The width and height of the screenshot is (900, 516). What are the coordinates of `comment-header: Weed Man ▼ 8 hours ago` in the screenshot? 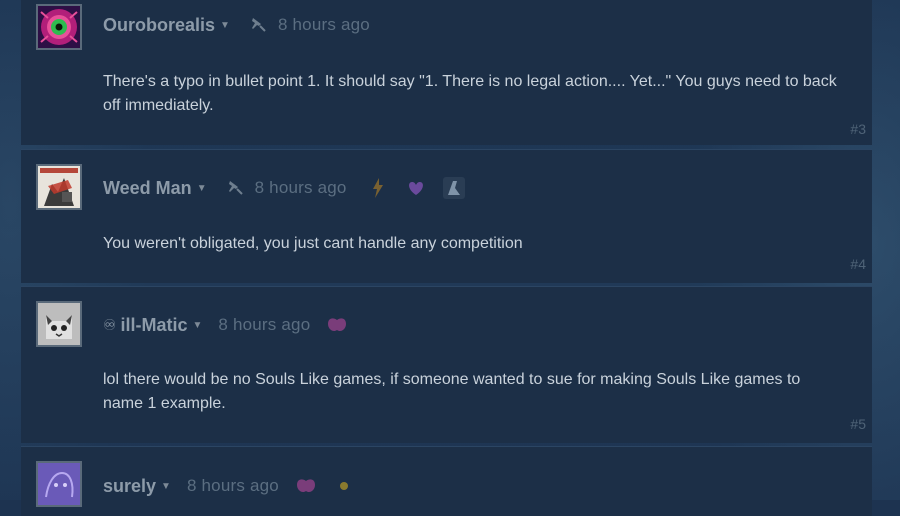 It's located at (285, 188).